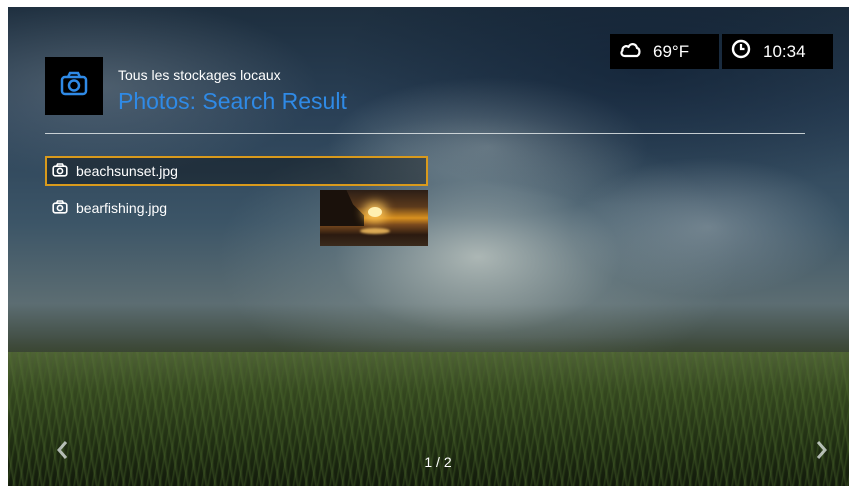 Image resolution: width=856 pixels, height=487 pixels. Describe the element at coordinates (784, 51) in the screenshot. I see `clock-time: 10:34` at that location.